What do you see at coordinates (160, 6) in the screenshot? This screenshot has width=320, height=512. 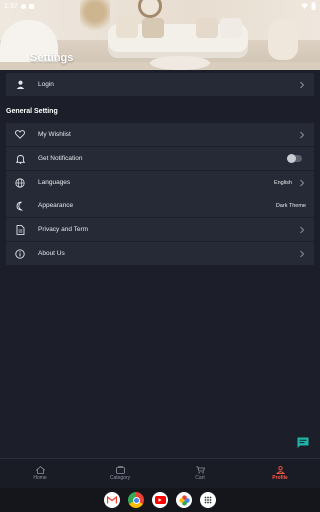 I see `status-bar: 1:37` at bounding box center [160, 6].